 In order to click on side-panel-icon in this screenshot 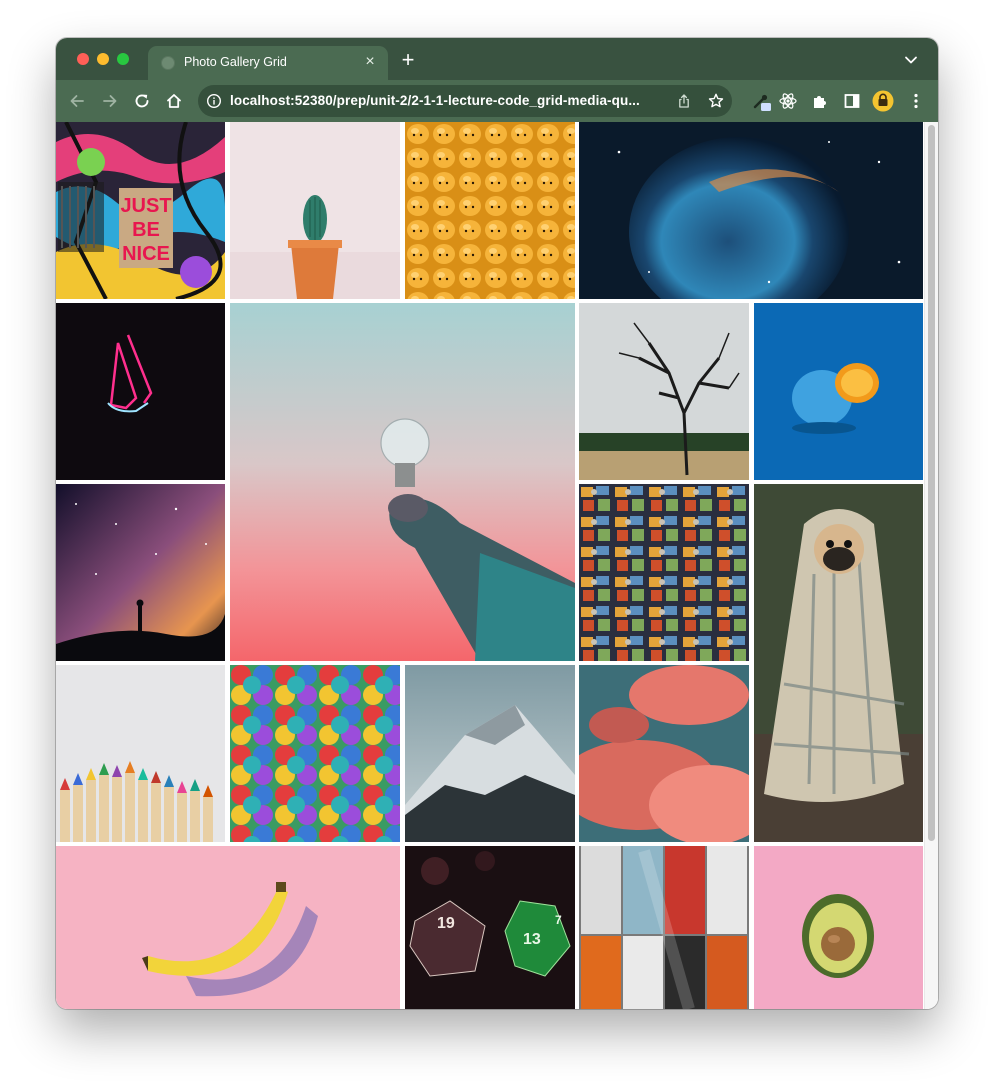, I will do `click(852, 101)`.